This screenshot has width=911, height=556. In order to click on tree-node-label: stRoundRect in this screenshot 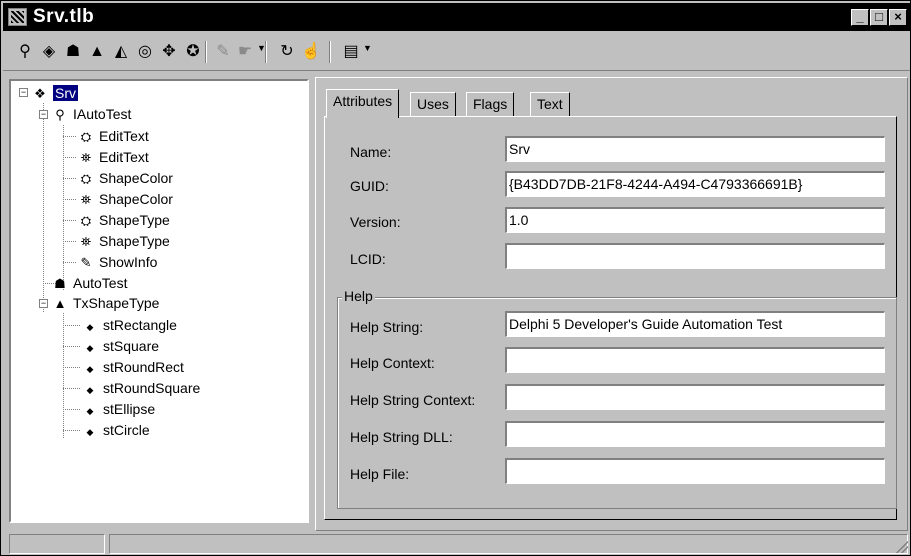, I will do `click(143, 367)`.